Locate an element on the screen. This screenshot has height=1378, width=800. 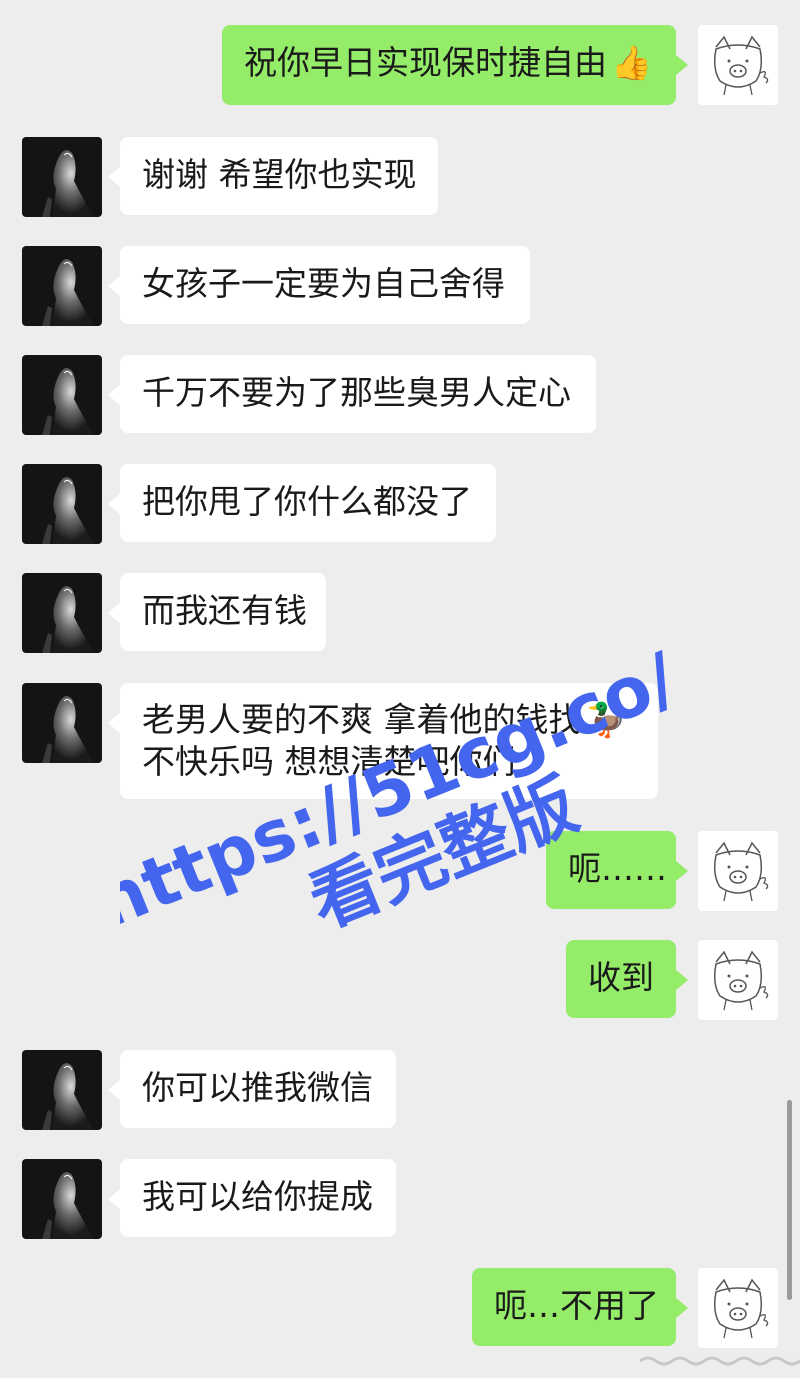
message-row: 我可以给你提成 is located at coordinates (400, 1200).